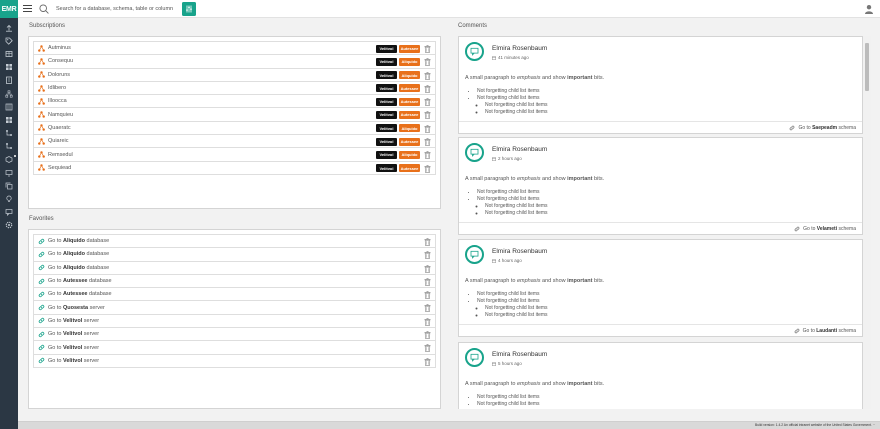 The height and width of the screenshot is (429, 880). I want to click on favorite-row: Go to Quosesta server, so click(234, 307).